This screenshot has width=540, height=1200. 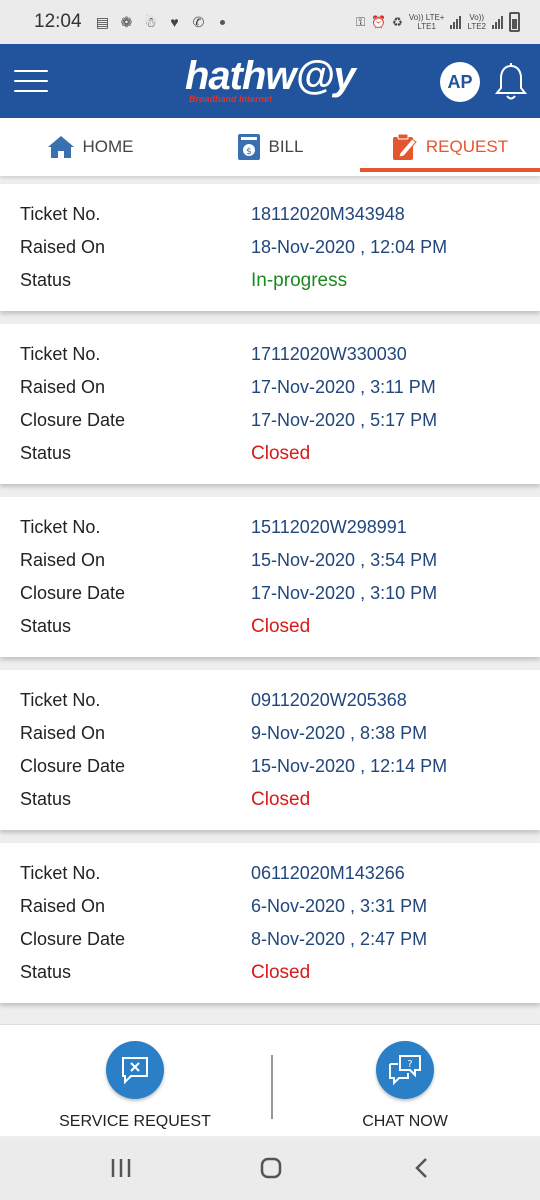 I want to click on status-time: 12:04, so click(x=58, y=21).